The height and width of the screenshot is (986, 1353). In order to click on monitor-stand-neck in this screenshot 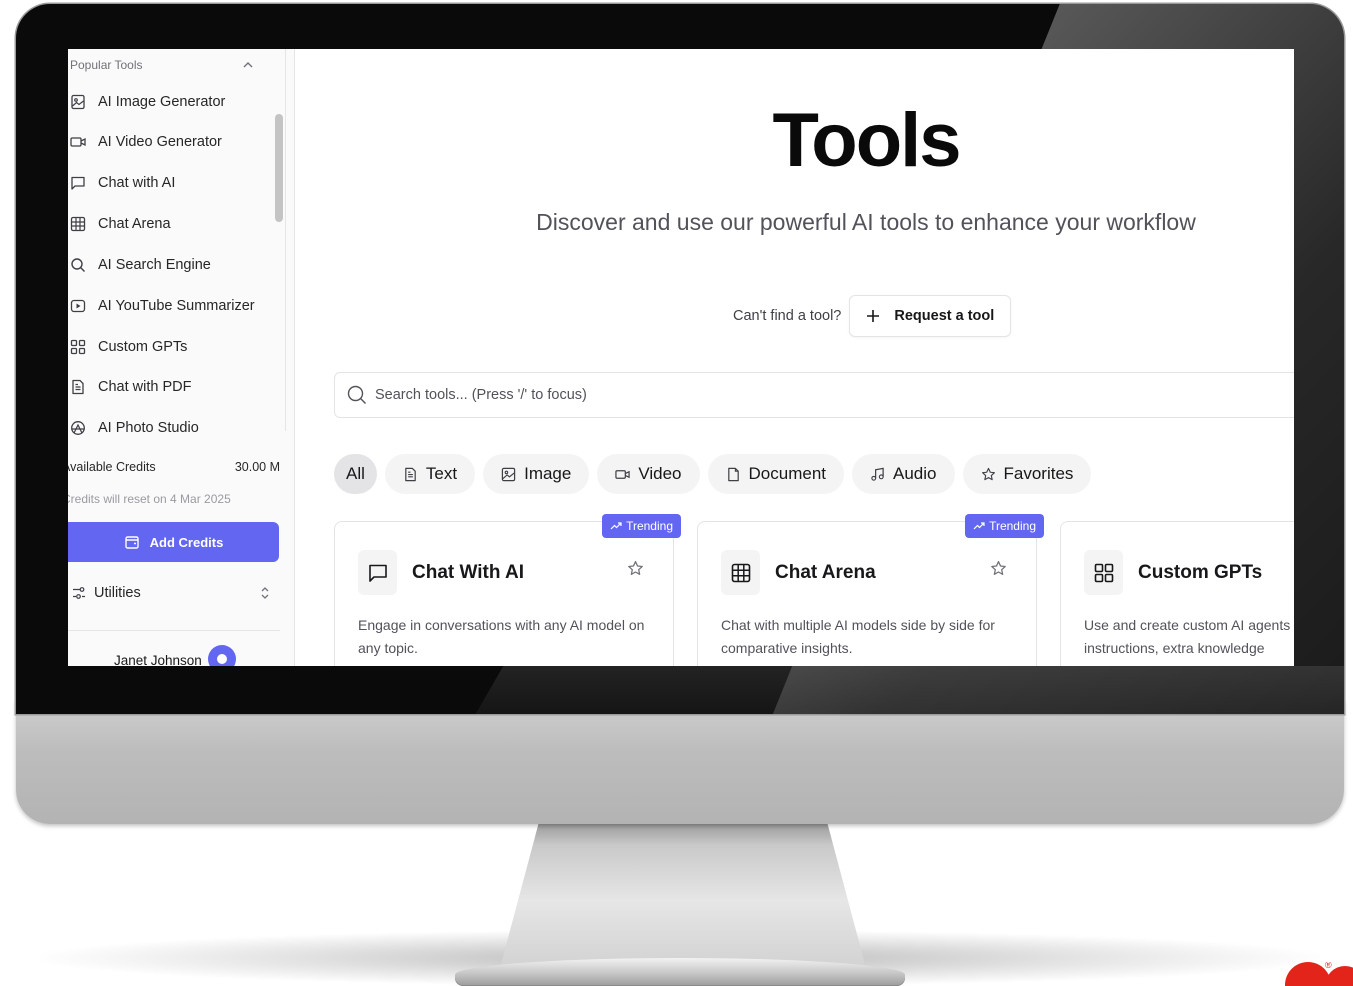, I will do `click(683, 893)`.